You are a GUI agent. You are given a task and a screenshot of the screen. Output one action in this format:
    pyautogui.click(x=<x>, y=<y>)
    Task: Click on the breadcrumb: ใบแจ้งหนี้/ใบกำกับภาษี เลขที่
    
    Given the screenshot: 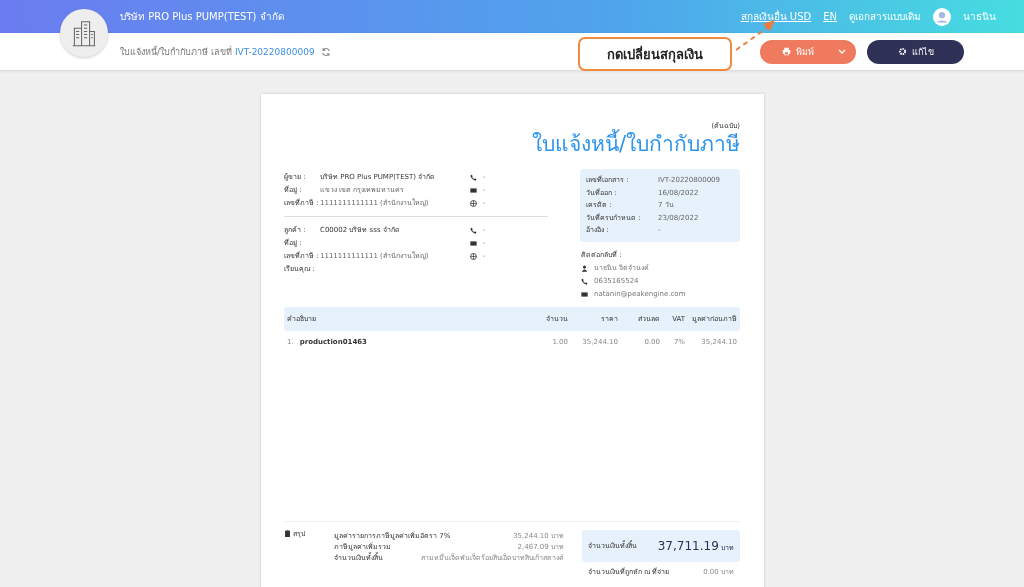 What is the action you would take?
    pyautogui.click(x=176, y=52)
    